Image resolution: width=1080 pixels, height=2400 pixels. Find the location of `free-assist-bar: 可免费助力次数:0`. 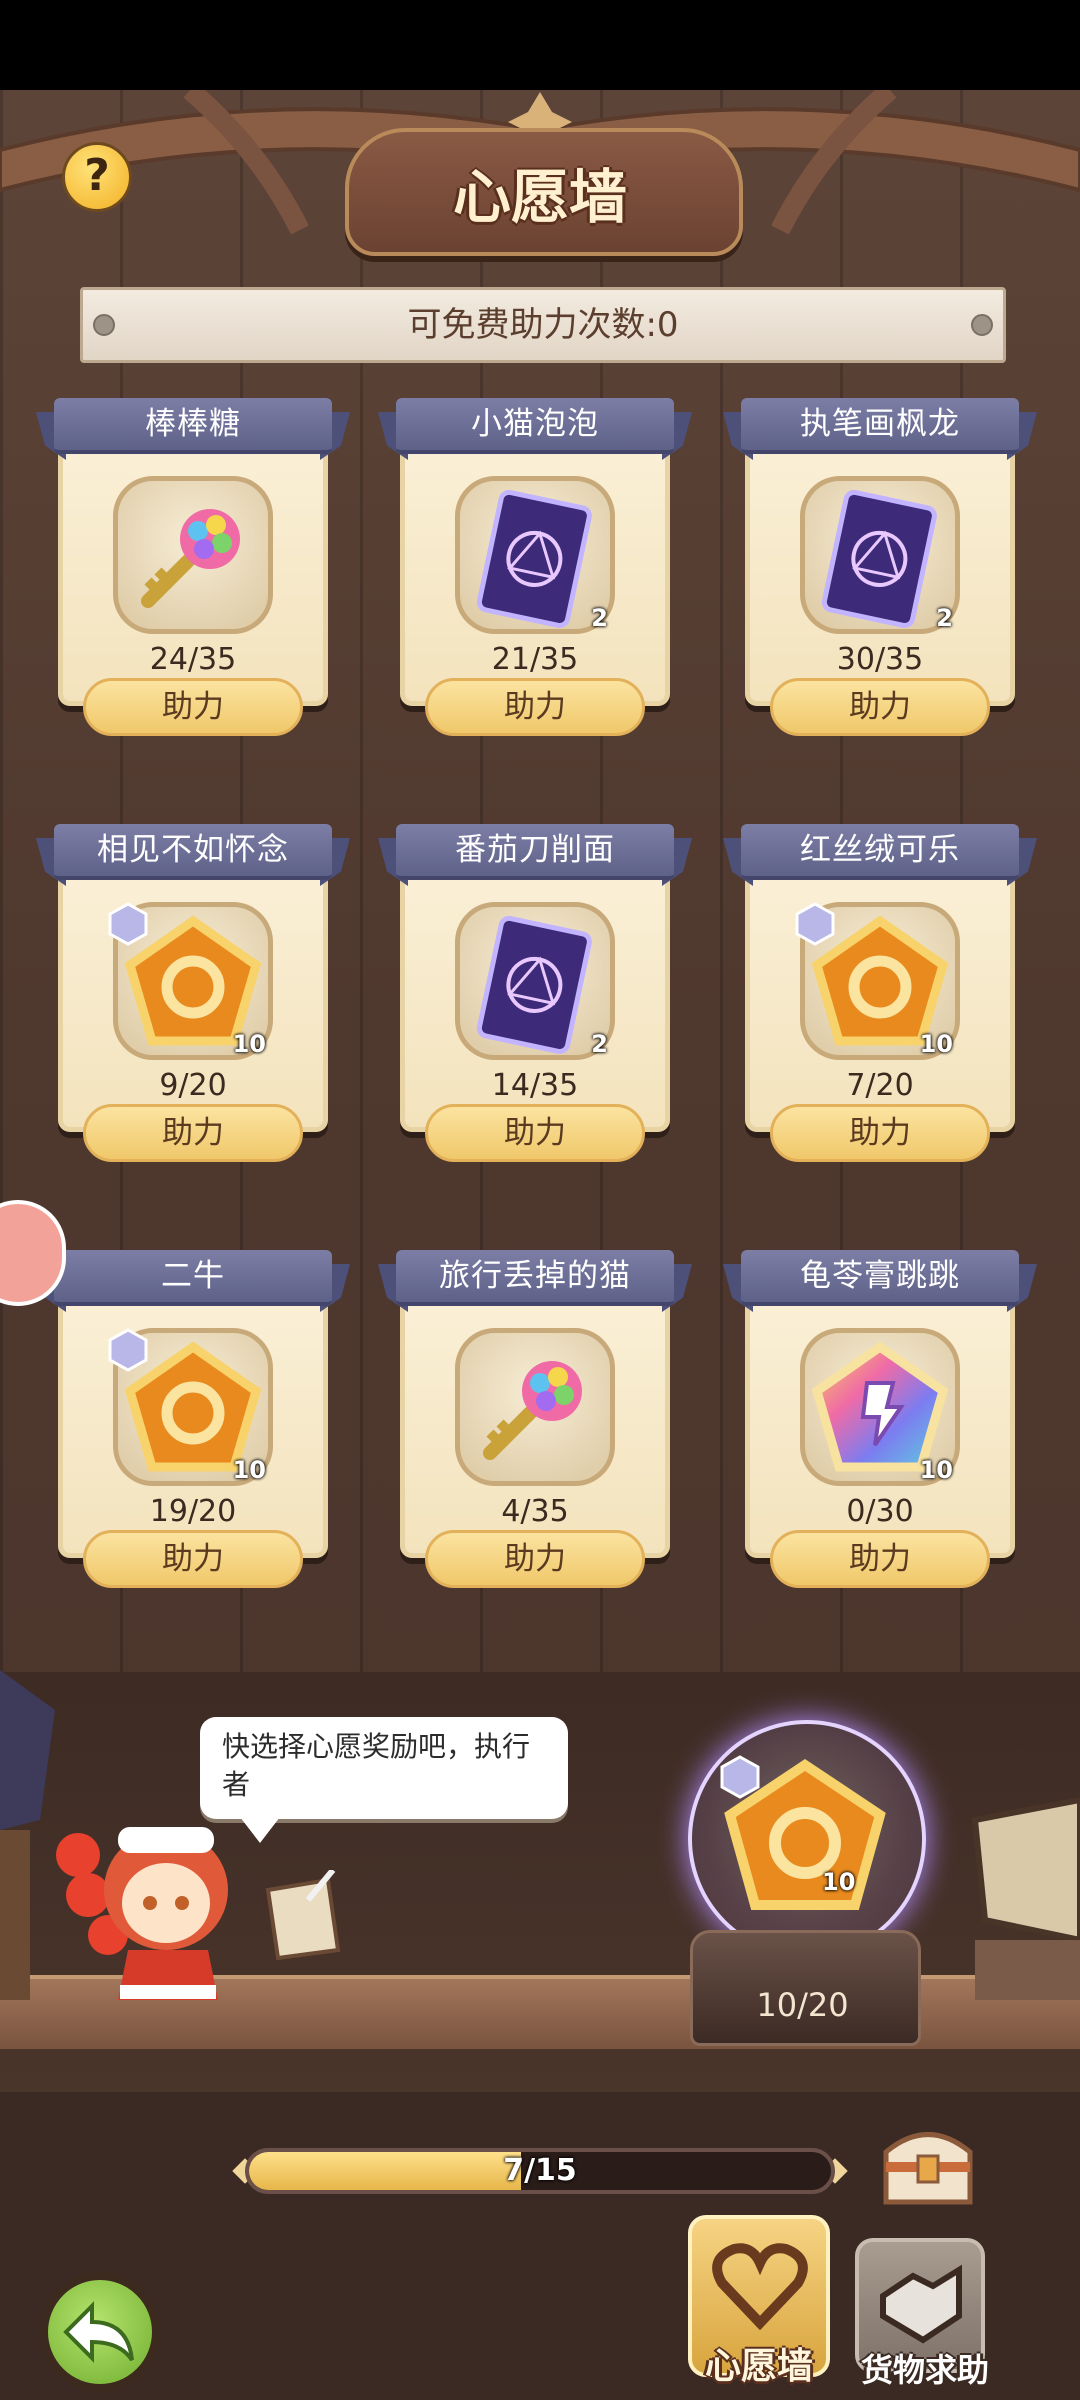

free-assist-bar: 可免费助力次数:0 is located at coordinates (543, 325).